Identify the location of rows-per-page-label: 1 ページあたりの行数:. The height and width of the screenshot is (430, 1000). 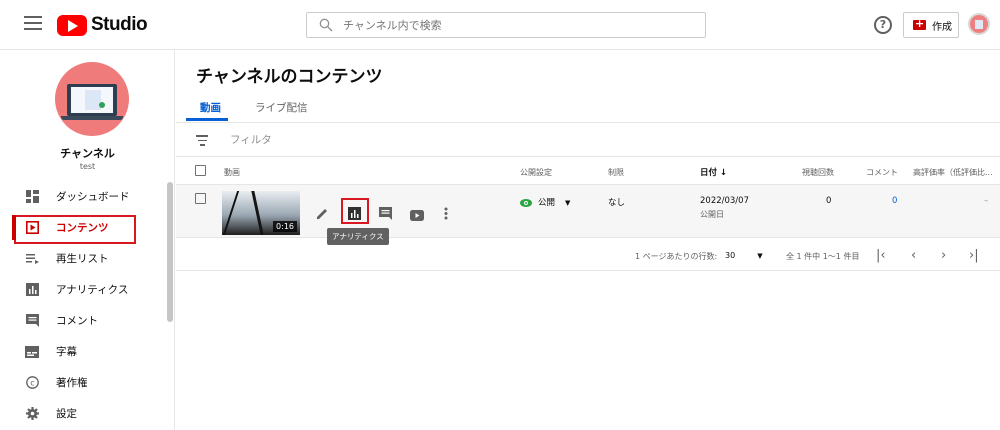
(676, 256).